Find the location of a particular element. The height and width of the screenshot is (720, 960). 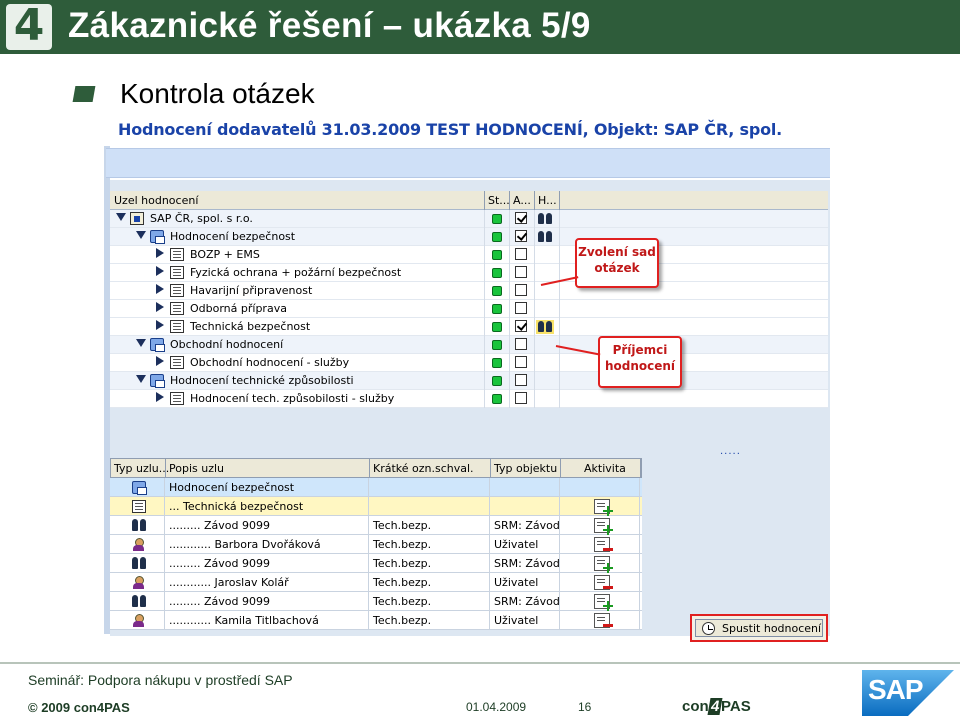

slide-title: Zákaznické řešení – ukázka 5/9 is located at coordinates (329, 25).